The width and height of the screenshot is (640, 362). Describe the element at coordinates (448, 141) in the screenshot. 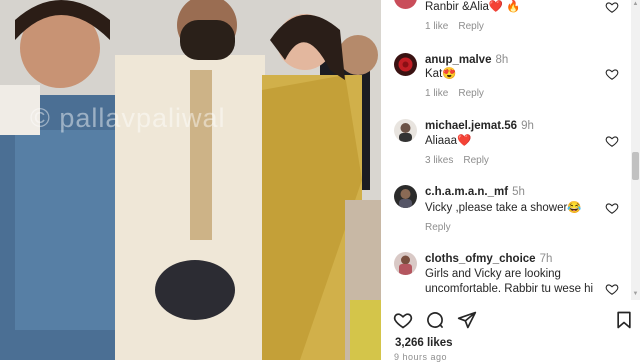

I see `comment-text: Aliaaa❤️` at that location.